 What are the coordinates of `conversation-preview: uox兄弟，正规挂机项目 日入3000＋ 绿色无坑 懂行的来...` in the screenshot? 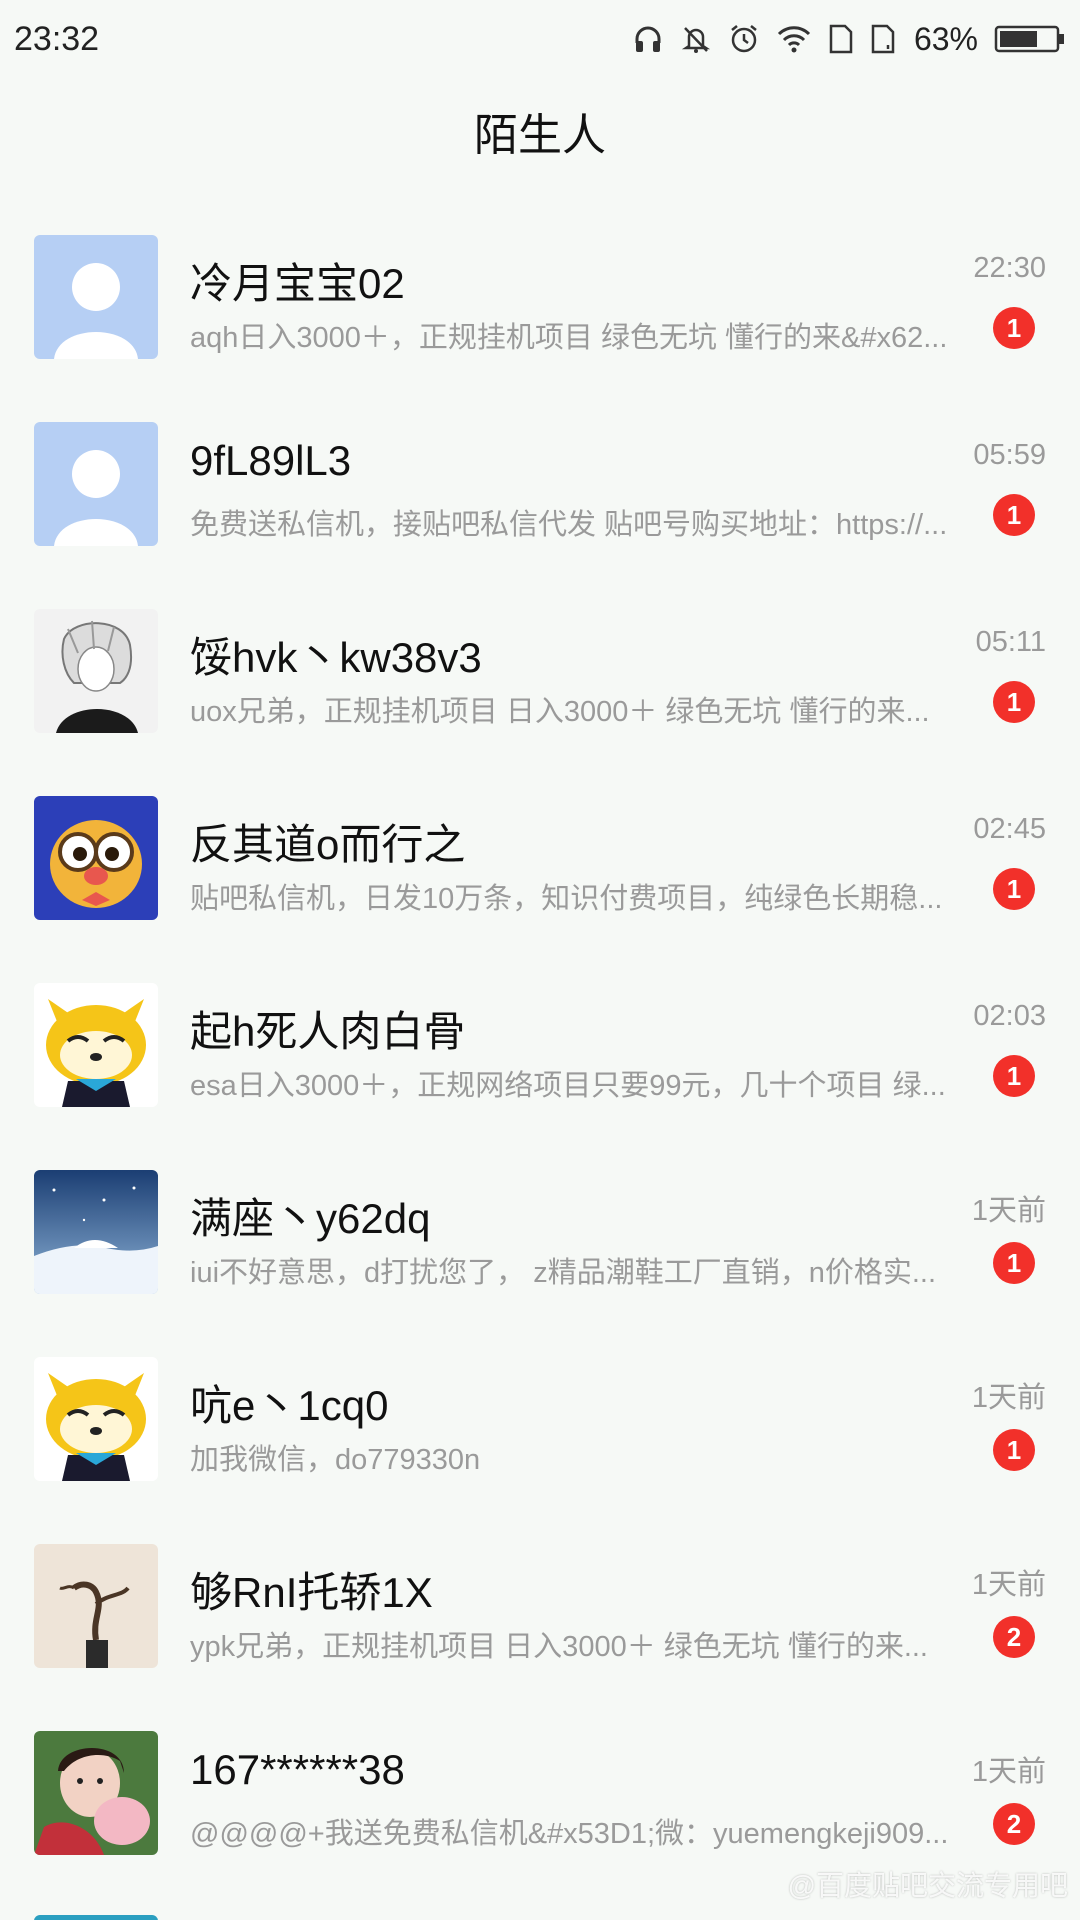 It's located at (560, 712).